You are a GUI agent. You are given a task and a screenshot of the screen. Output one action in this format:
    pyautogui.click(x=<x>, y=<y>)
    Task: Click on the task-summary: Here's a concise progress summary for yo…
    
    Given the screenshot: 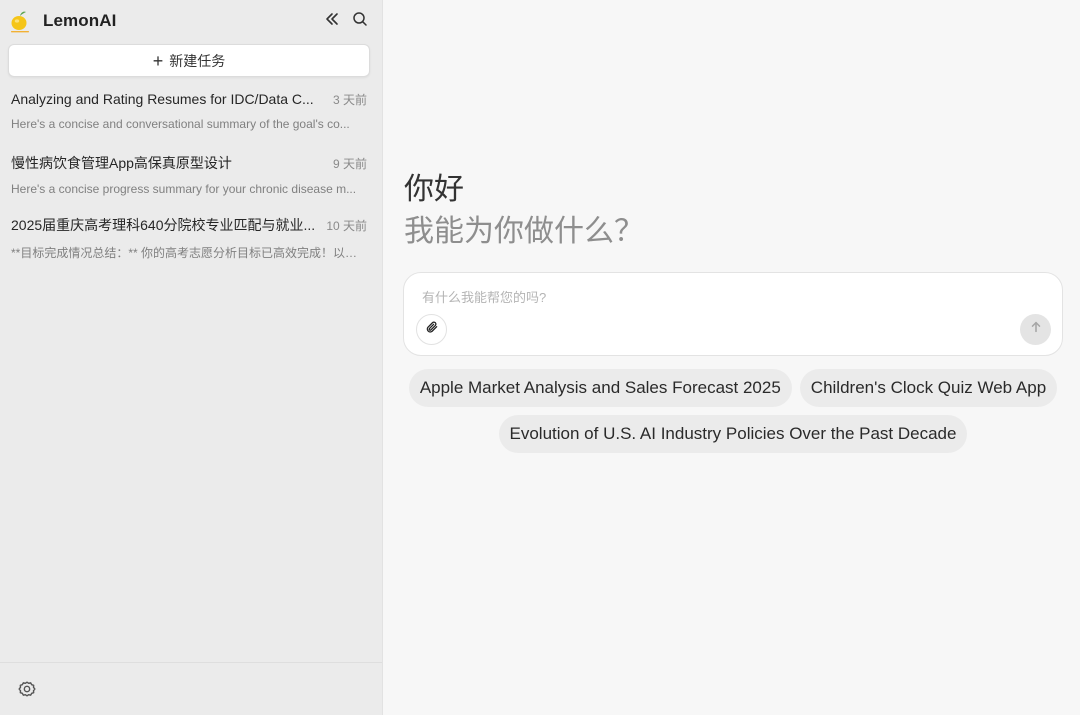 What is the action you would take?
    pyautogui.click(x=184, y=189)
    